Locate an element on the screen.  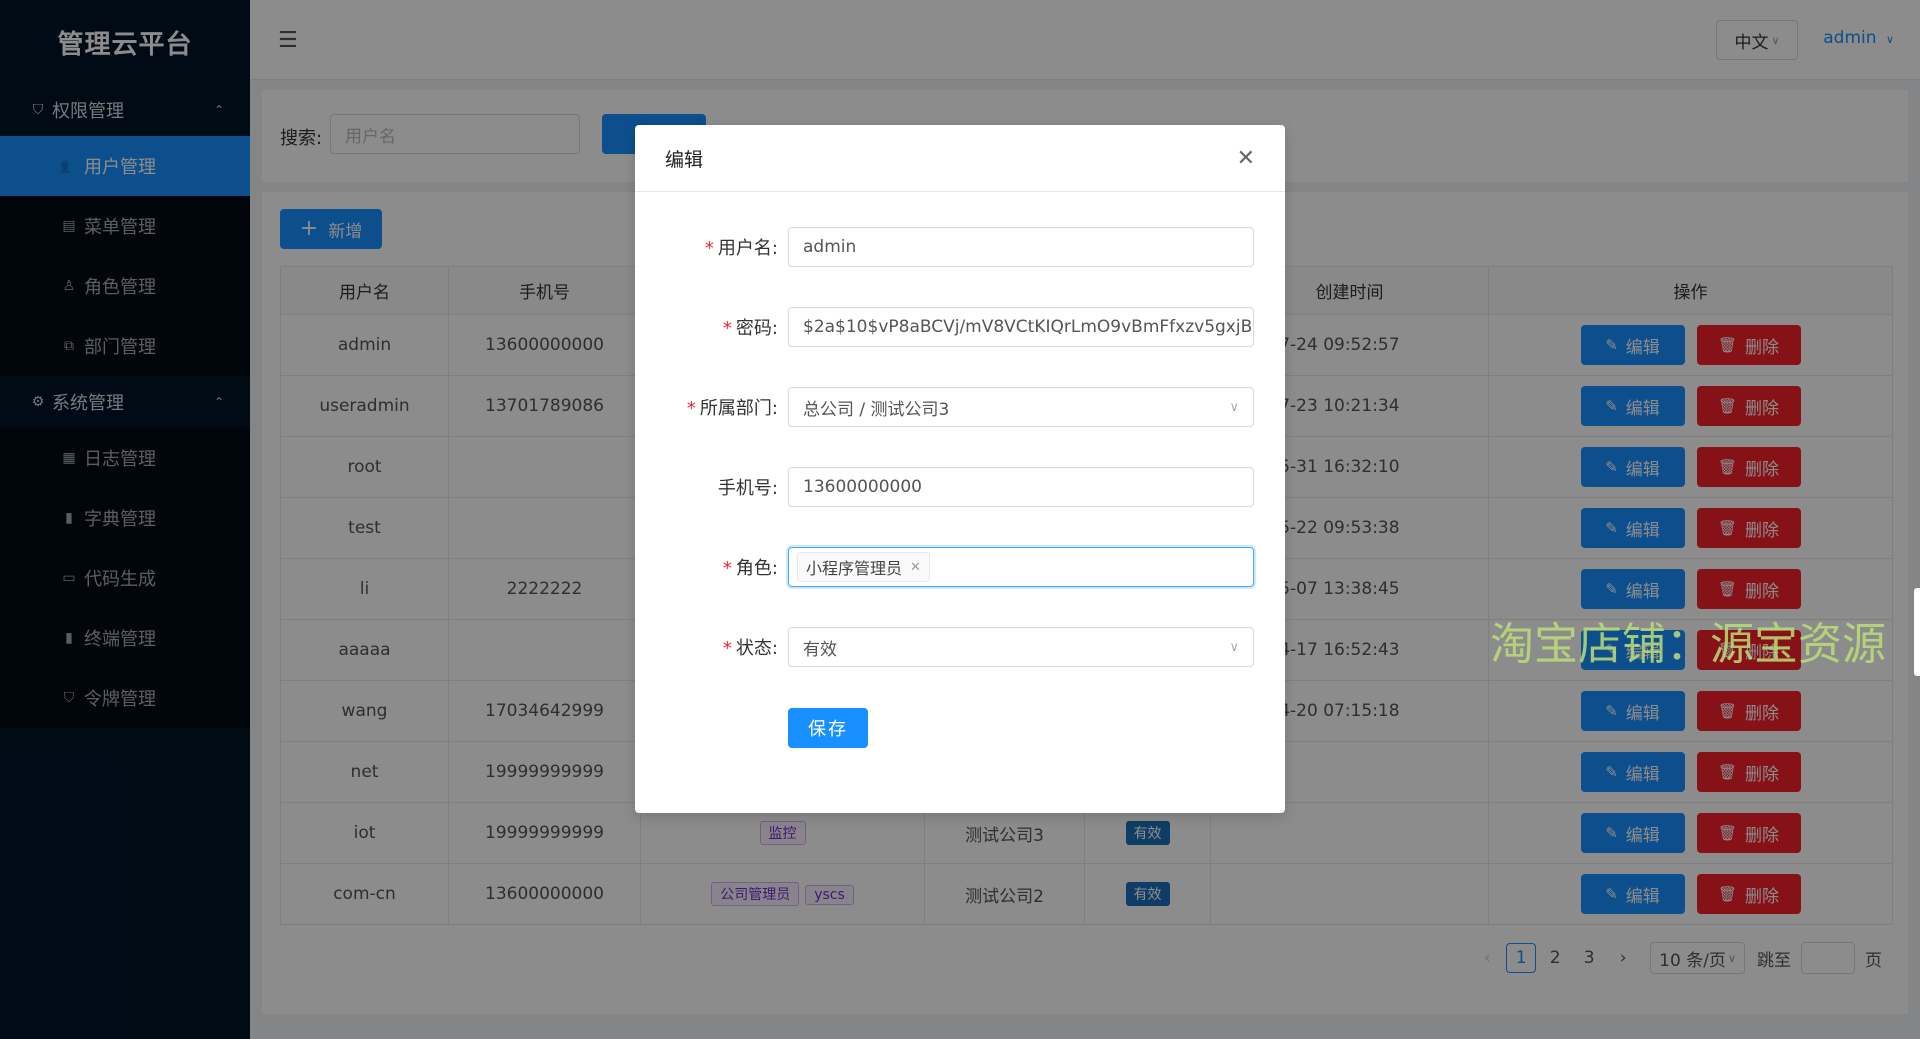
close-icon: ✕ is located at coordinates (1246, 158).